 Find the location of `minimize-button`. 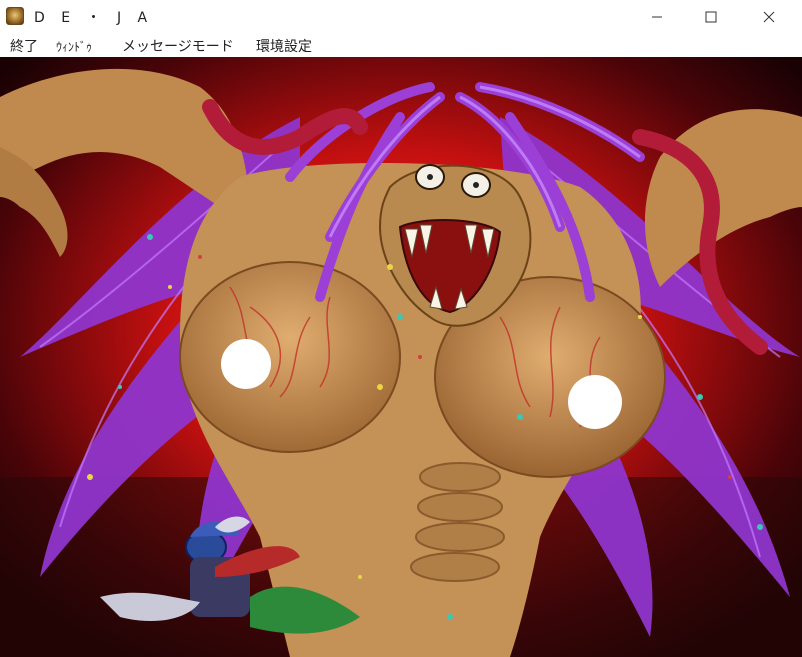

minimize-button is located at coordinates (657, 16).